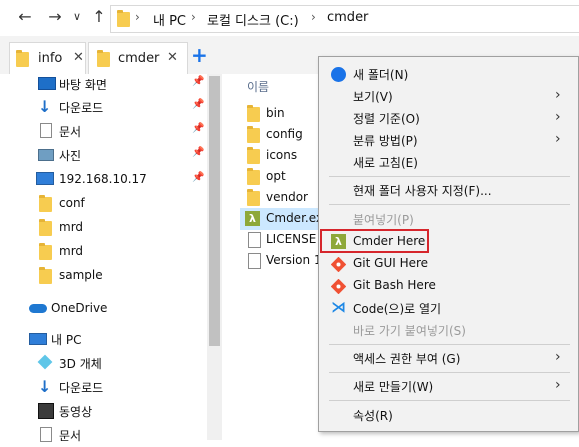 The height and width of the screenshot is (447, 579). Describe the element at coordinates (385, 141) in the screenshot. I see `menu-label: 분류 방법(P)` at that location.